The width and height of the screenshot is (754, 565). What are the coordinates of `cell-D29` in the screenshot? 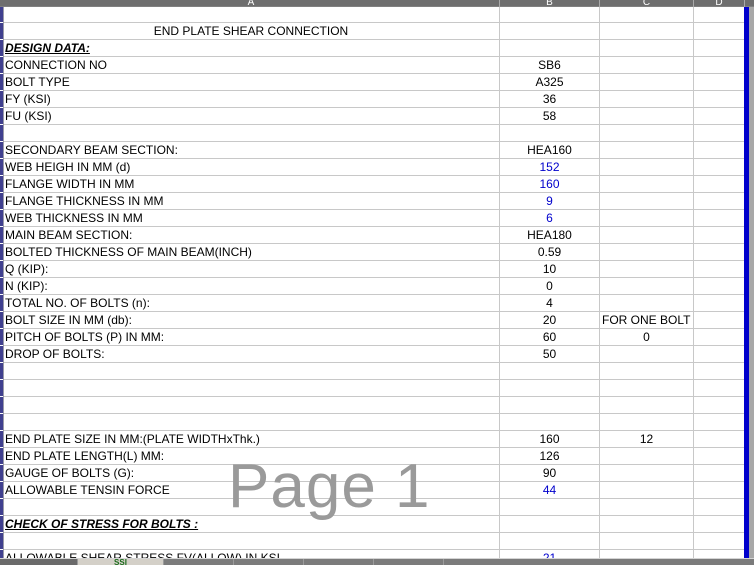 It's located at (719, 490).